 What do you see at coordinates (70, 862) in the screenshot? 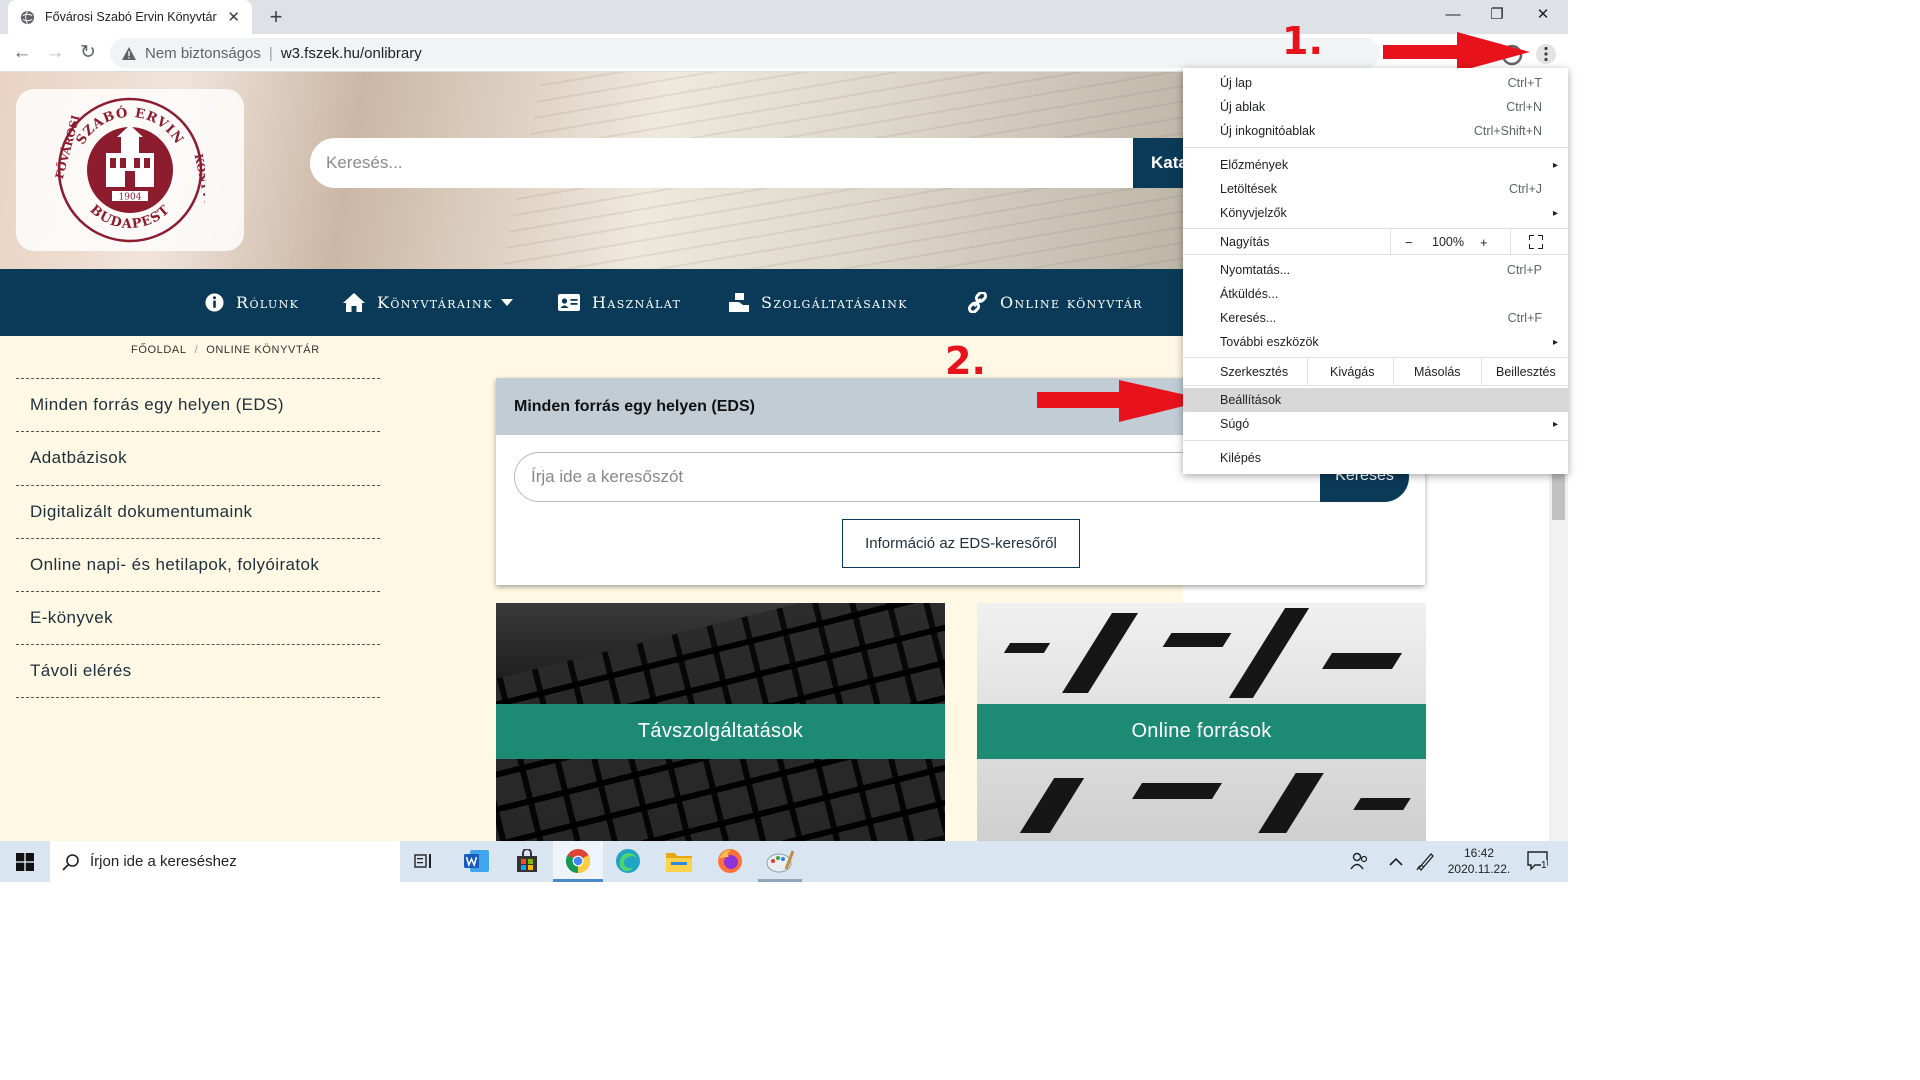
I see `search-icon` at bounding box center [70, 862].